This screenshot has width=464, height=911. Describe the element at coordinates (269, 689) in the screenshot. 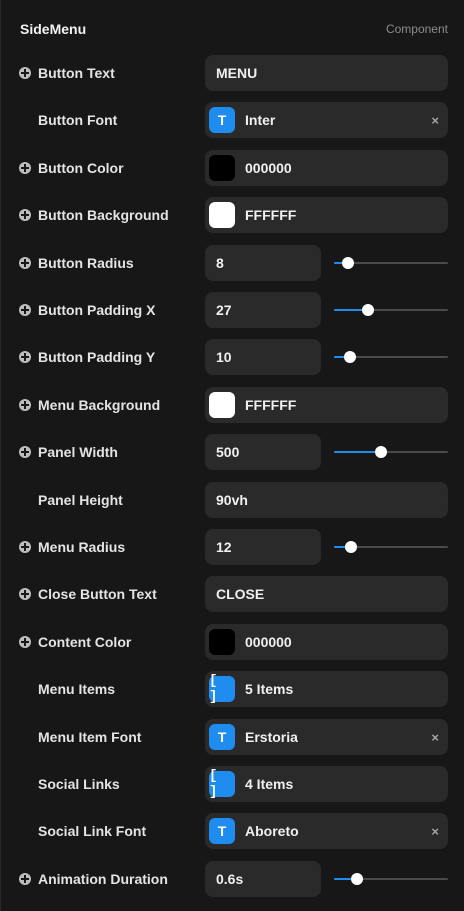

I see `menu-items-value: 5 Items` at that location.